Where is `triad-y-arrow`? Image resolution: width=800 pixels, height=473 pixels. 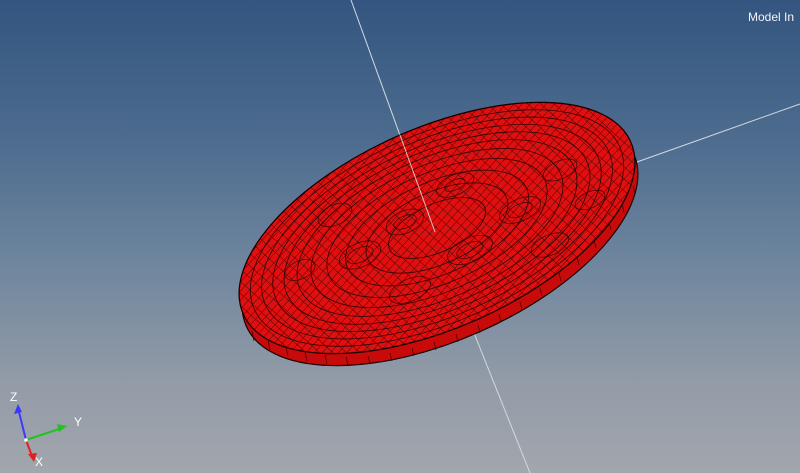
triad-y-arrow is located at coordinates (62, 428).